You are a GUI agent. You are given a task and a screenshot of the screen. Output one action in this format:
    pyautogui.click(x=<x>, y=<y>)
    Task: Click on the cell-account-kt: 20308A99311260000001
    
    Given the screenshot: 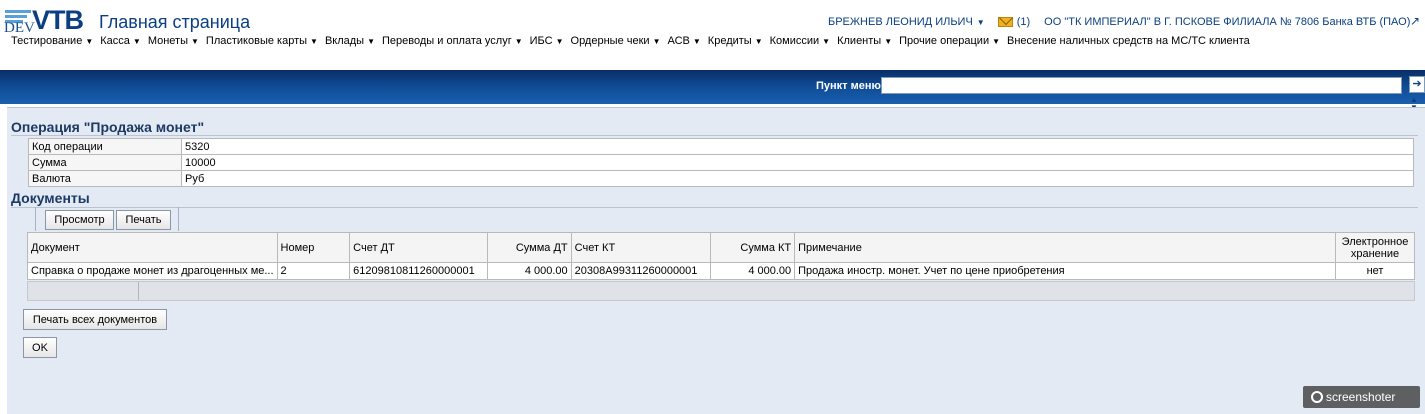 What is the action you would take?
    pyautogui.click(x=640, y=271)
    